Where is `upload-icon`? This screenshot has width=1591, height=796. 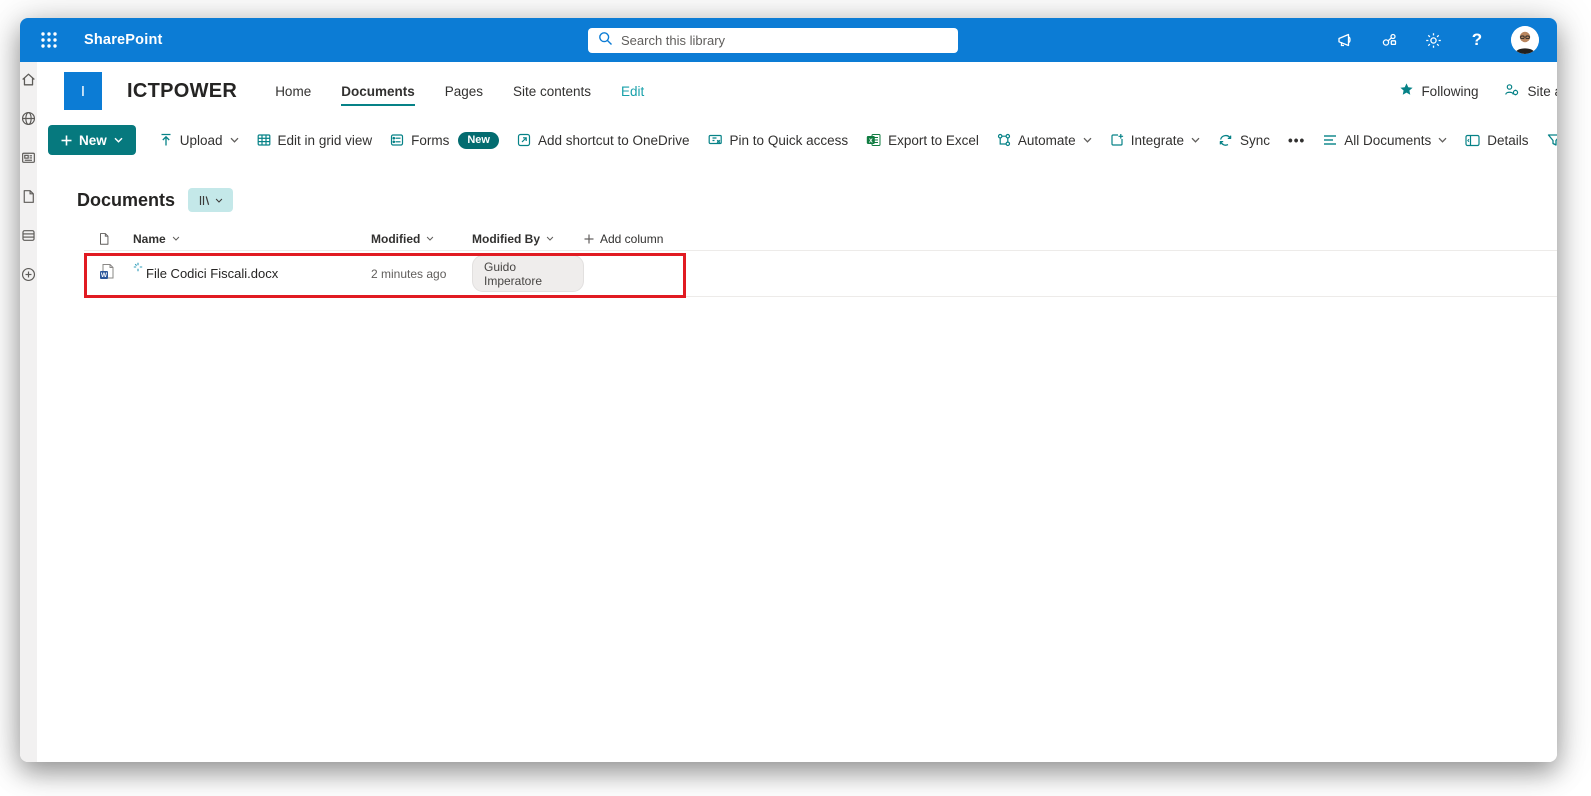 upload-icon is located at coordinates (166, 139).